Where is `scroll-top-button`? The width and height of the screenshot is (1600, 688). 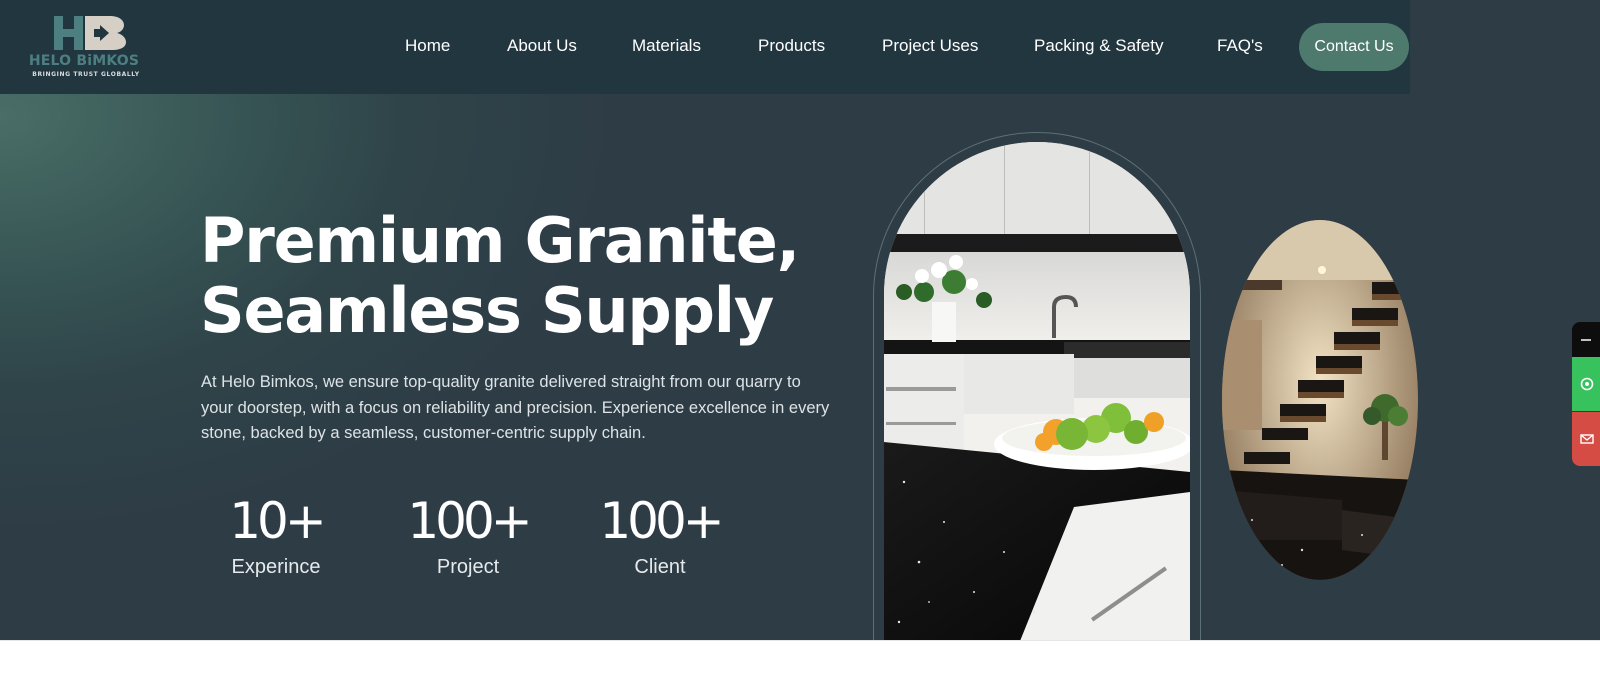 scroll-top-button is located at coordinates (1586, 340).